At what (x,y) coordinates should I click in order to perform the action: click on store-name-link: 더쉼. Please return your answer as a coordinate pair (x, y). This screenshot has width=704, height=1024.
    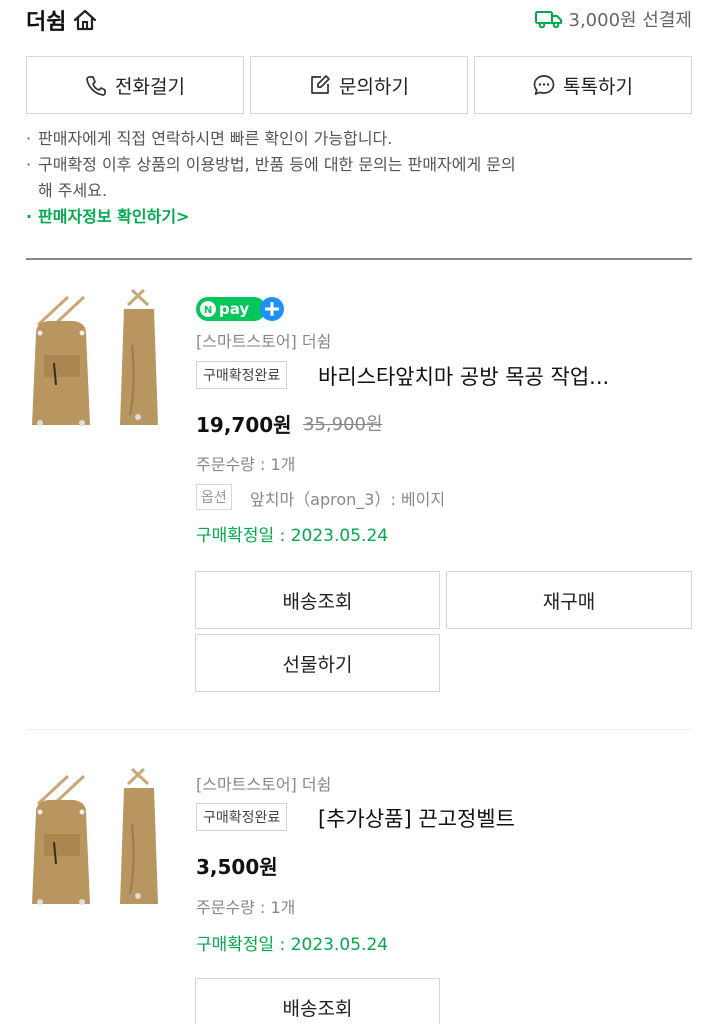
    Looking at the image, I should click on (62, 20).